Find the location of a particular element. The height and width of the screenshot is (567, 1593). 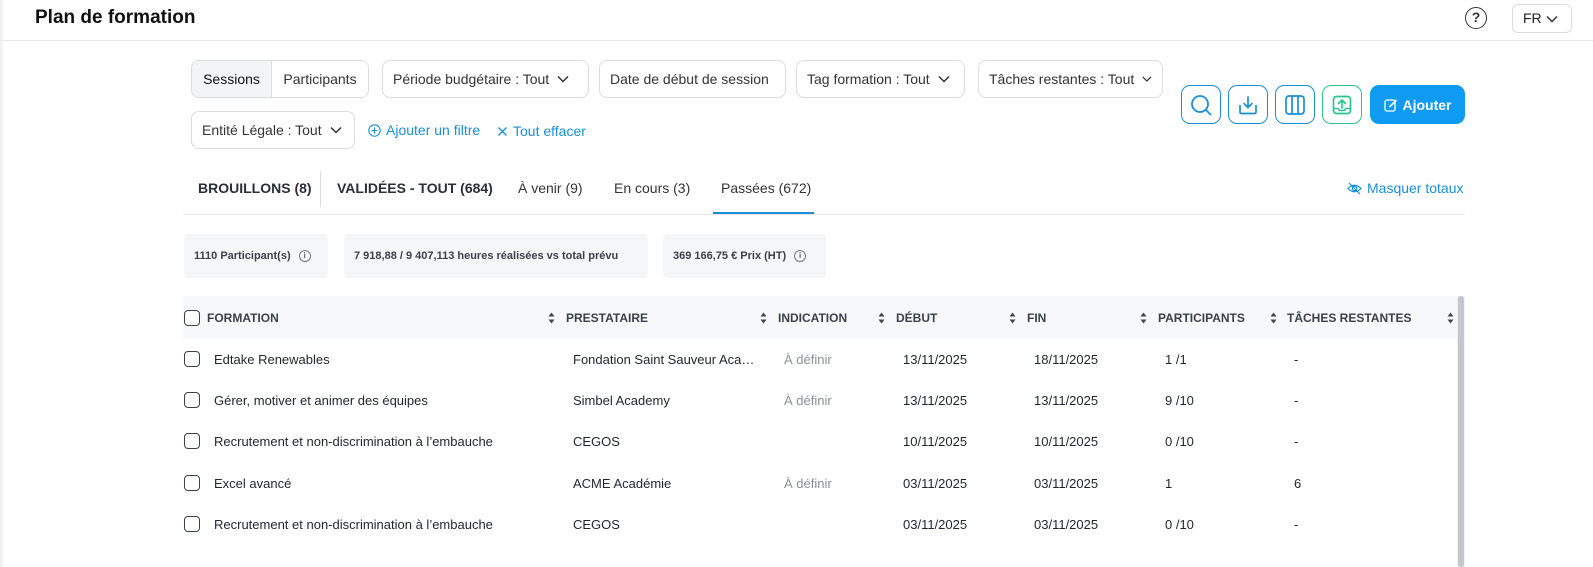

filter-budget-label: Période budgétaire : Tout is located at coordinates (471, 79).